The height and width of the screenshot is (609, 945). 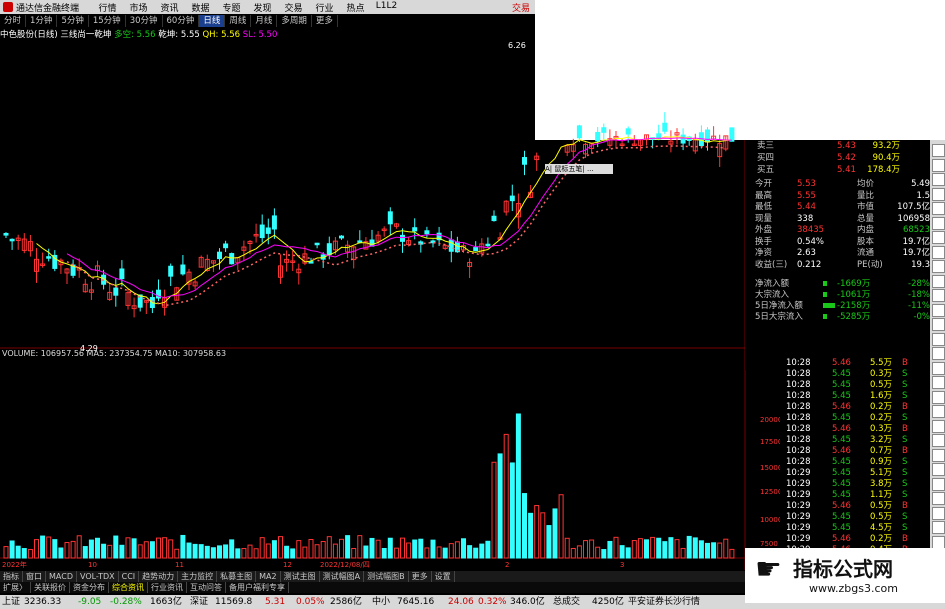 What do you see at coordinates (107, 21) in the screenshot?
I see `period-tab: 15分钟` at bounding box center [107, 21].